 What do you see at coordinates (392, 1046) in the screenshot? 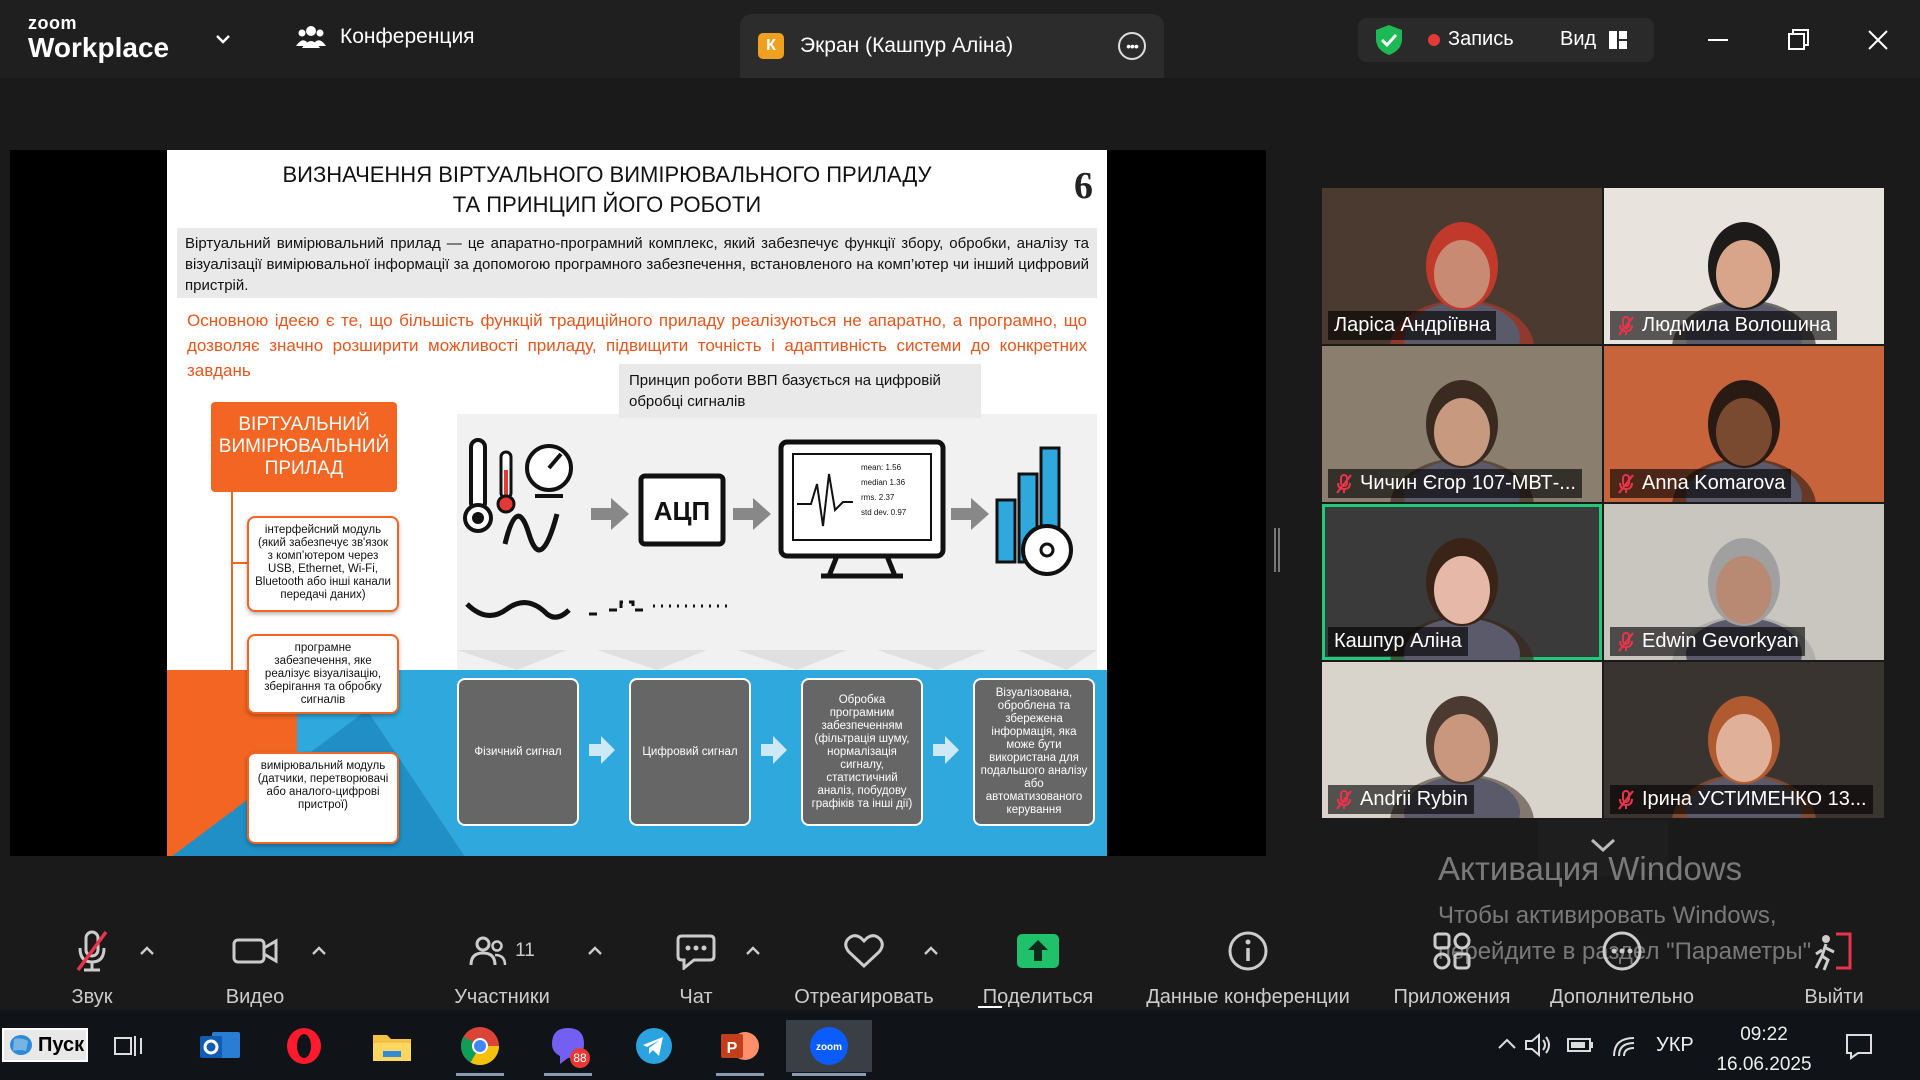
I see `taskbar-file-explorer` at bounding box center [392, 1046].